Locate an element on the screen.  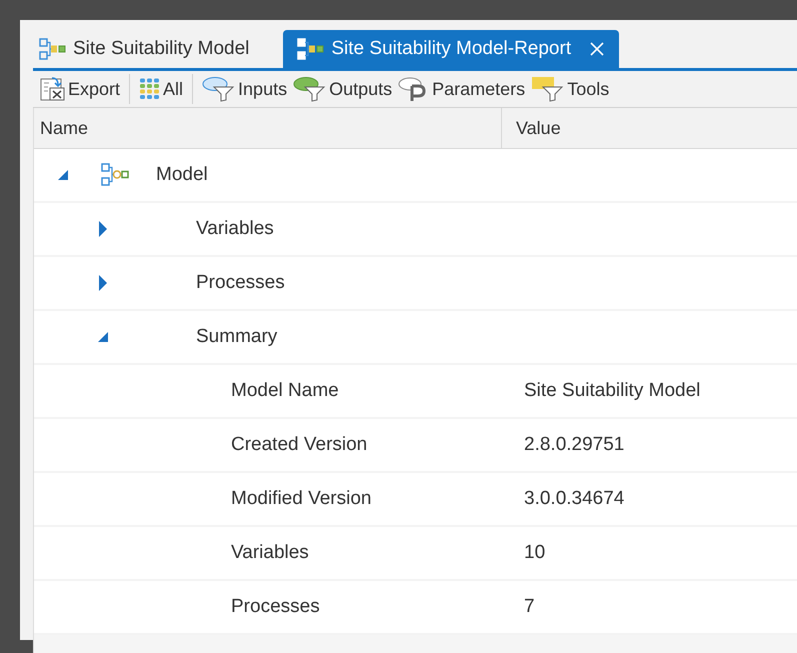
tree-item-label: Created Version is located at coordinates (299, 445).